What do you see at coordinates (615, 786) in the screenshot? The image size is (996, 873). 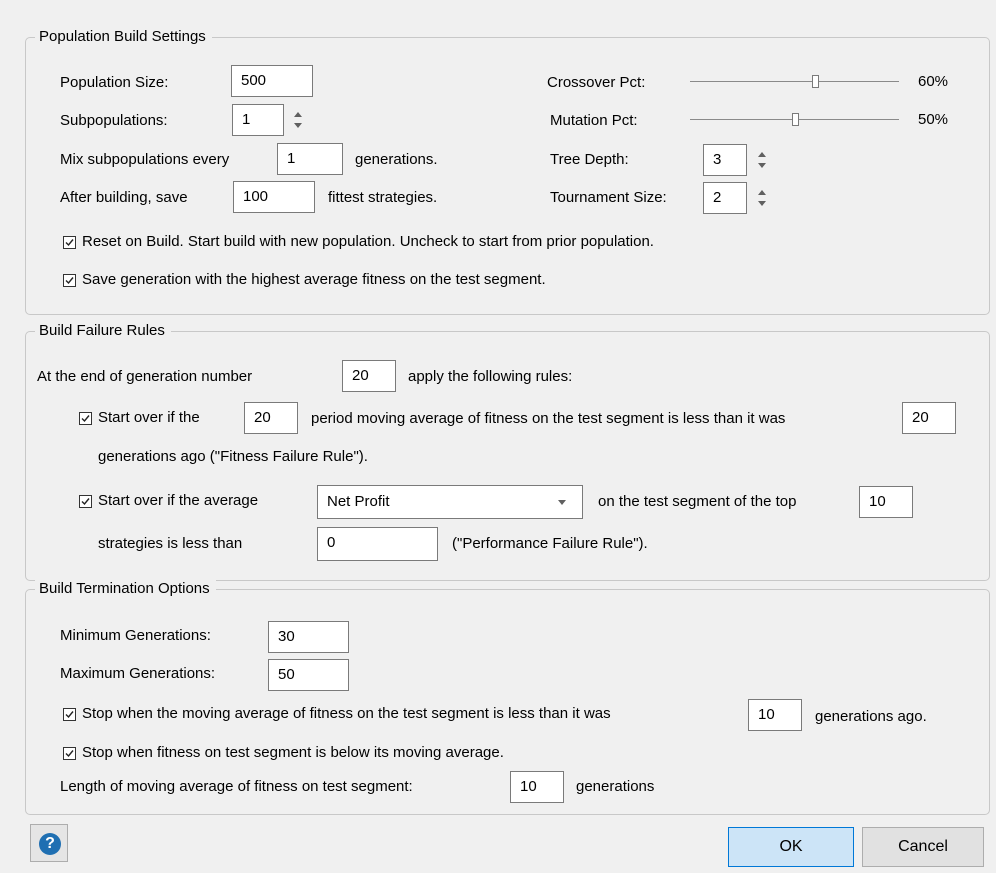 I see `ma-length-suffix: generations` at bounding box center [615, 786].